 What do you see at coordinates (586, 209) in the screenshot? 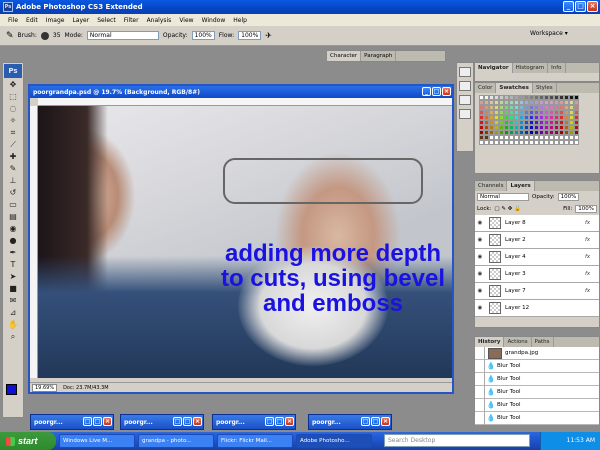
I see `fill-field: 100%` at bounding box center [586, 209].